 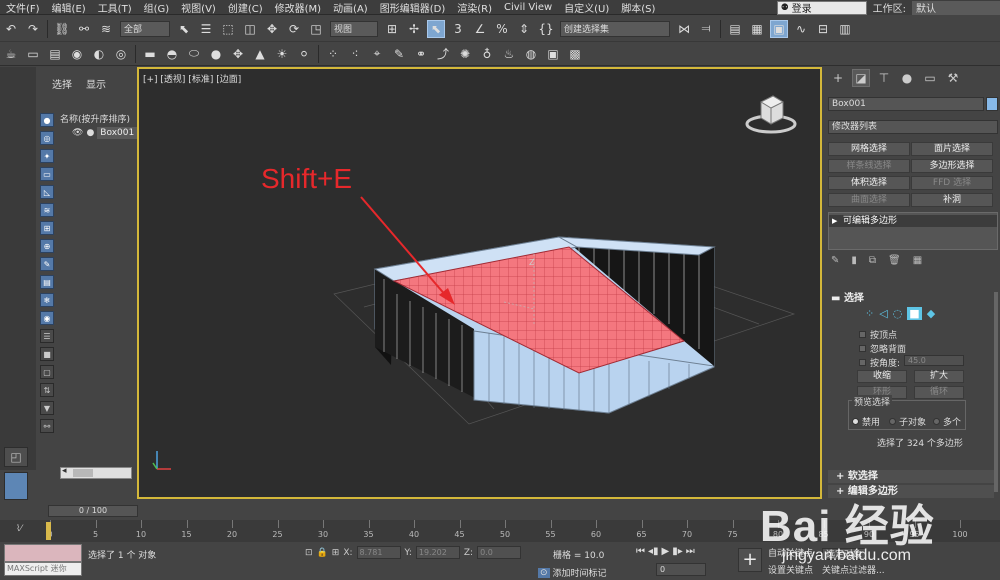 What do you see at coordinates (750, 560) in the screenshot?
I see `set-key-plus-button: +` at bounding box center [750, 560].